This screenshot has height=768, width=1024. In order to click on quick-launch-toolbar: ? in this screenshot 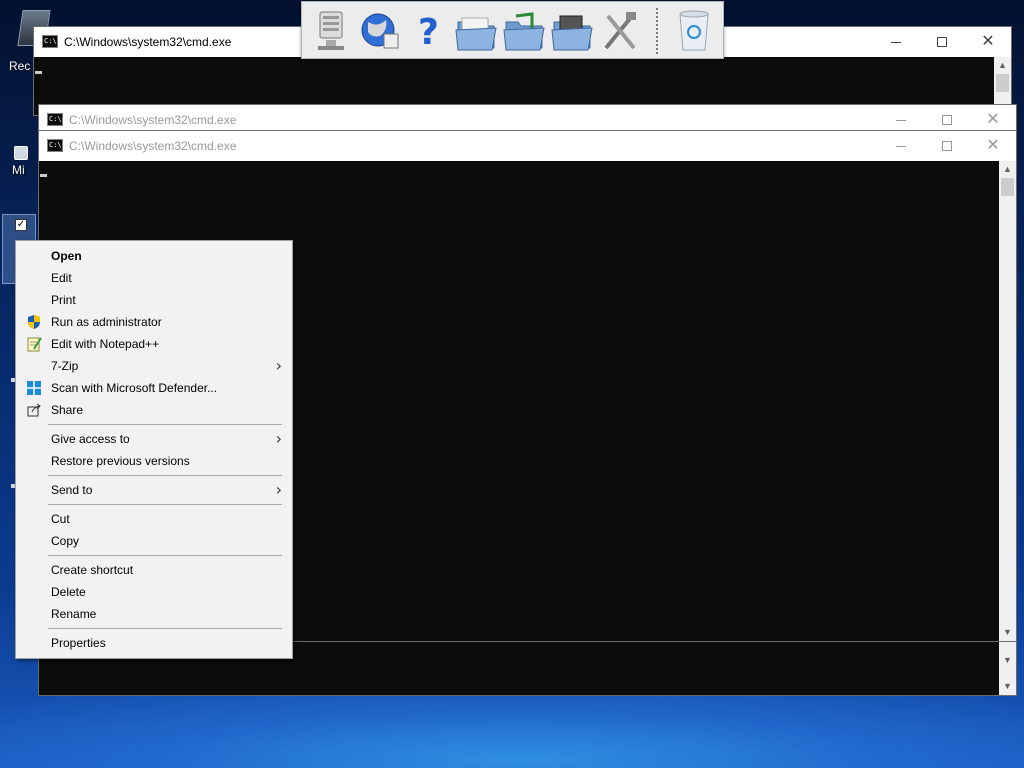, I will do `click(512, 30)`.